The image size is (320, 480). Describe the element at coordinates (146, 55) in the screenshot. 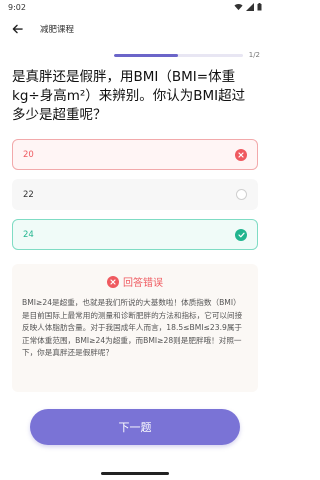

I see `progress-fill` at that location.